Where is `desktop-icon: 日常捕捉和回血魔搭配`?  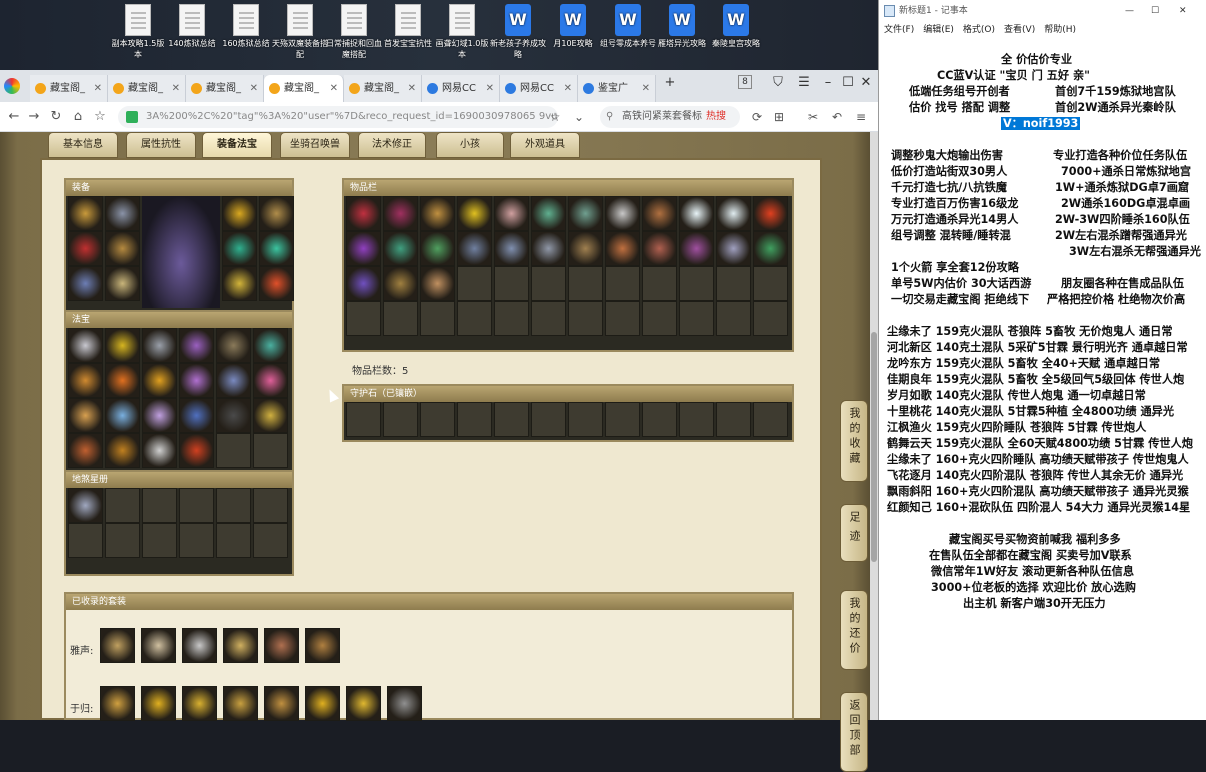 desktop-icon: 日常捕捉和回血魔搭配 is located at coordinates (354, 32).